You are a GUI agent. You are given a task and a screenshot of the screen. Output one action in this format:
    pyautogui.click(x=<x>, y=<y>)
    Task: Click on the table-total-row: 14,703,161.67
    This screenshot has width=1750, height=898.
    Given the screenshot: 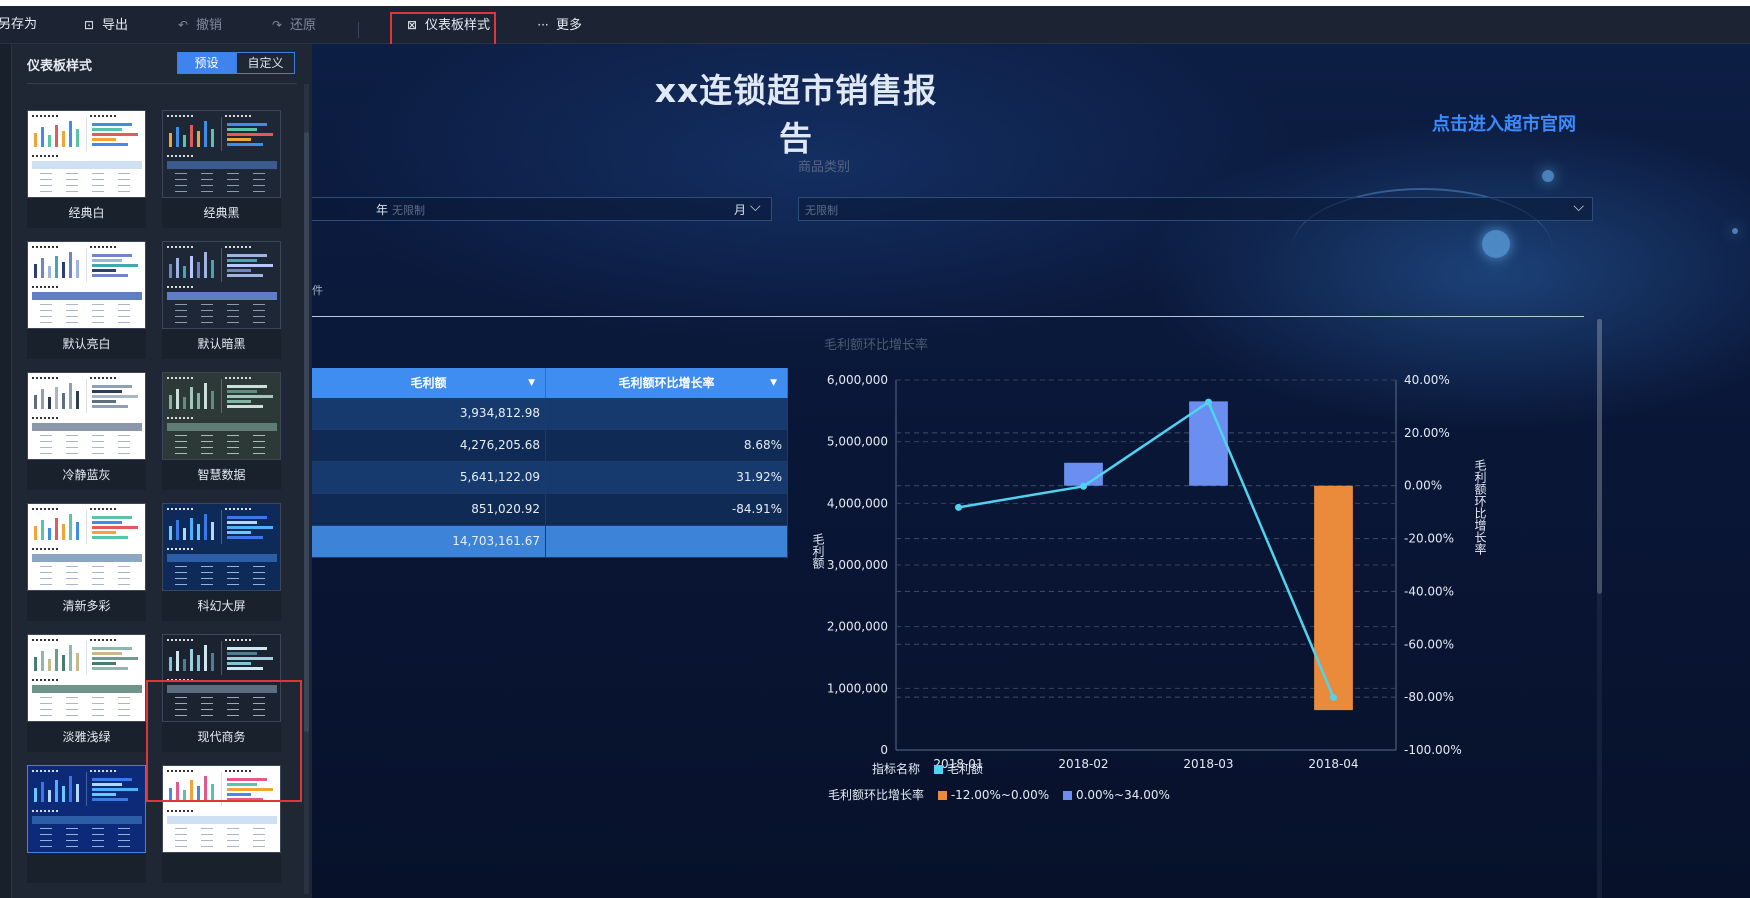 What is the action you would take?
    pyautogui.click(x=550, y=542)
    